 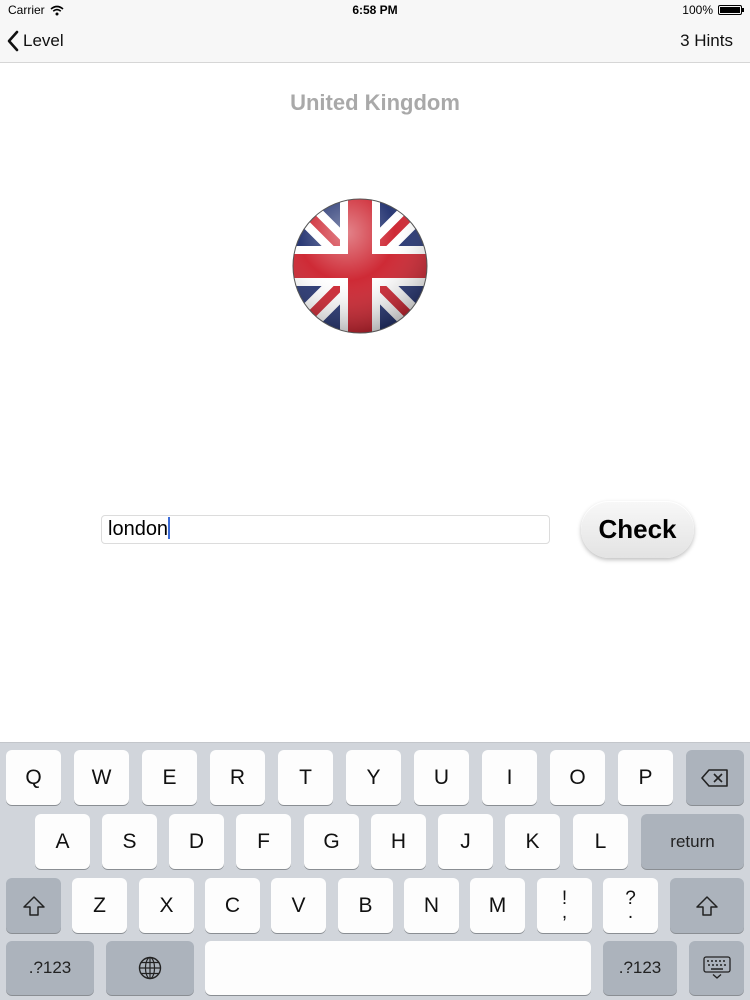 I want to click on key-g: G, so click(x=331, y=841).